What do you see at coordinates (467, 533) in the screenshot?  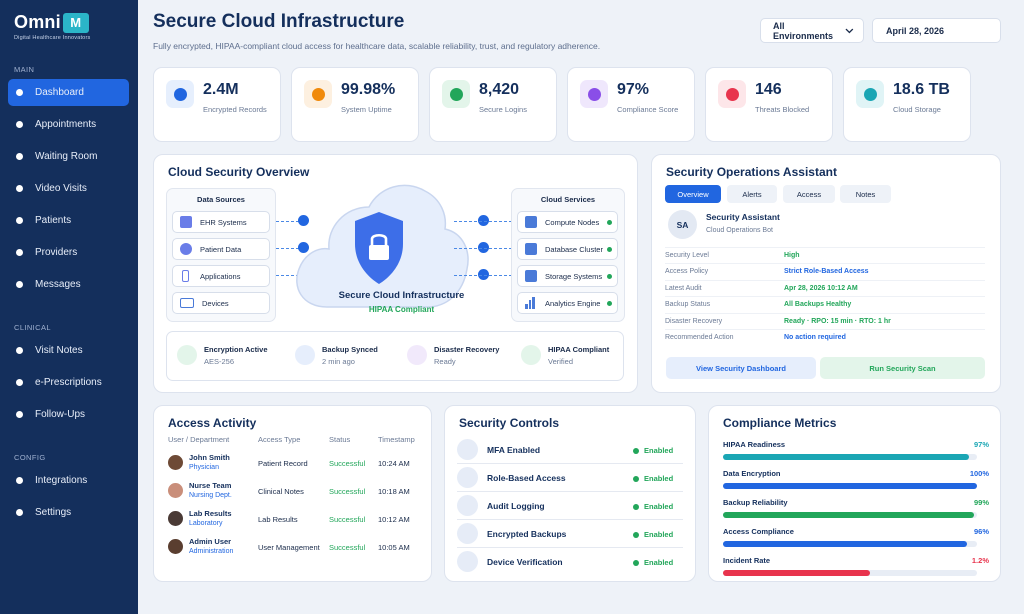 I see `backup-icon` at bounding box center [467, 533].